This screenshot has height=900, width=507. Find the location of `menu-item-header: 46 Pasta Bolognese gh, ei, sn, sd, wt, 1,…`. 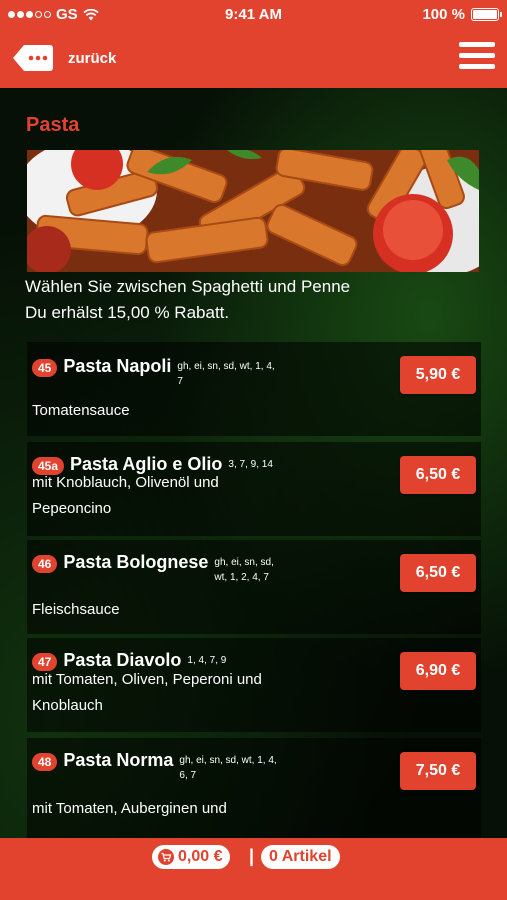

menu-item-header: 46 Pasta Bolognese gh, ei, sn, sd, wt, 1,… is located at coordinates (187, 568).